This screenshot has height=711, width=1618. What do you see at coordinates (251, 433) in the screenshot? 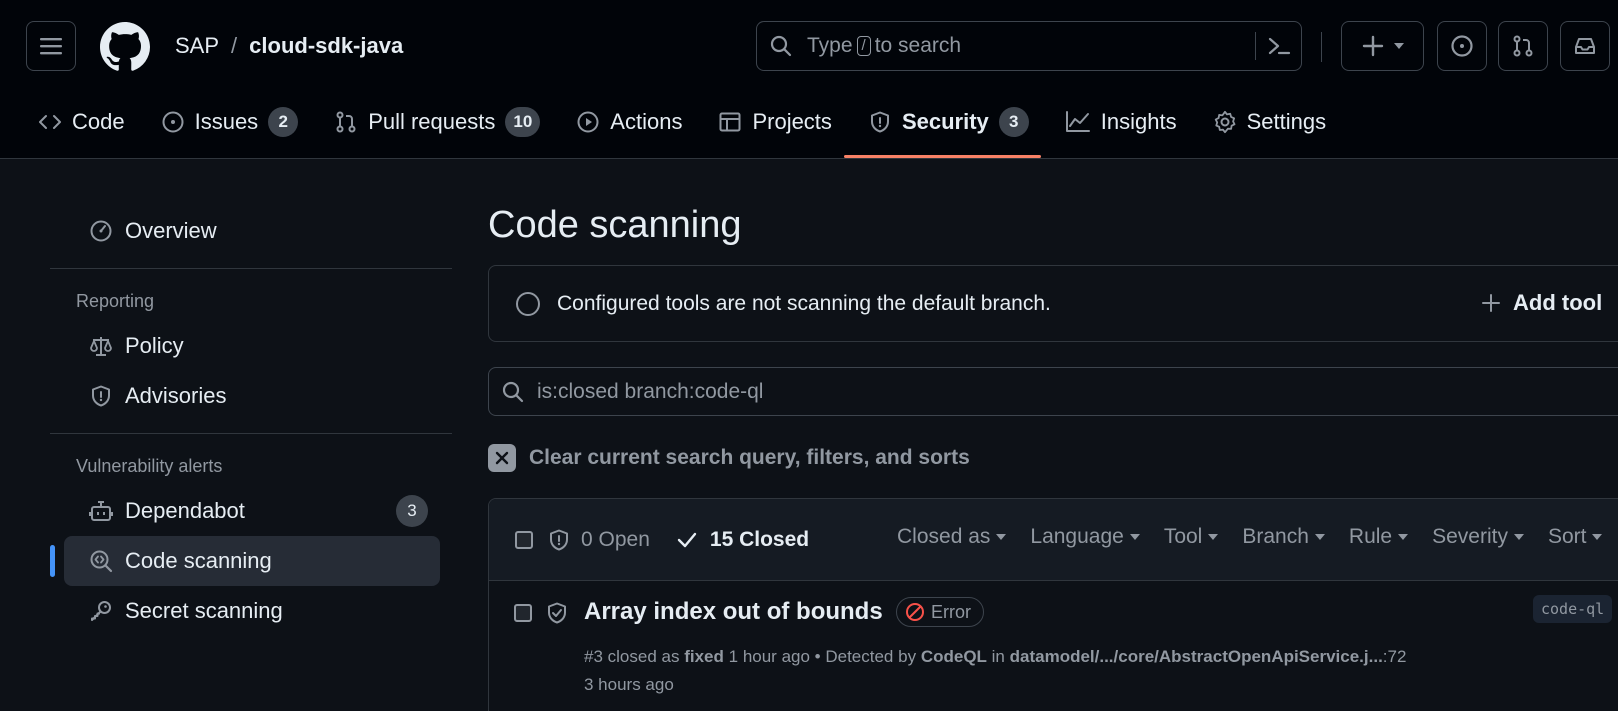
I see `sidebar-divider` at bounding box center [251, 433].